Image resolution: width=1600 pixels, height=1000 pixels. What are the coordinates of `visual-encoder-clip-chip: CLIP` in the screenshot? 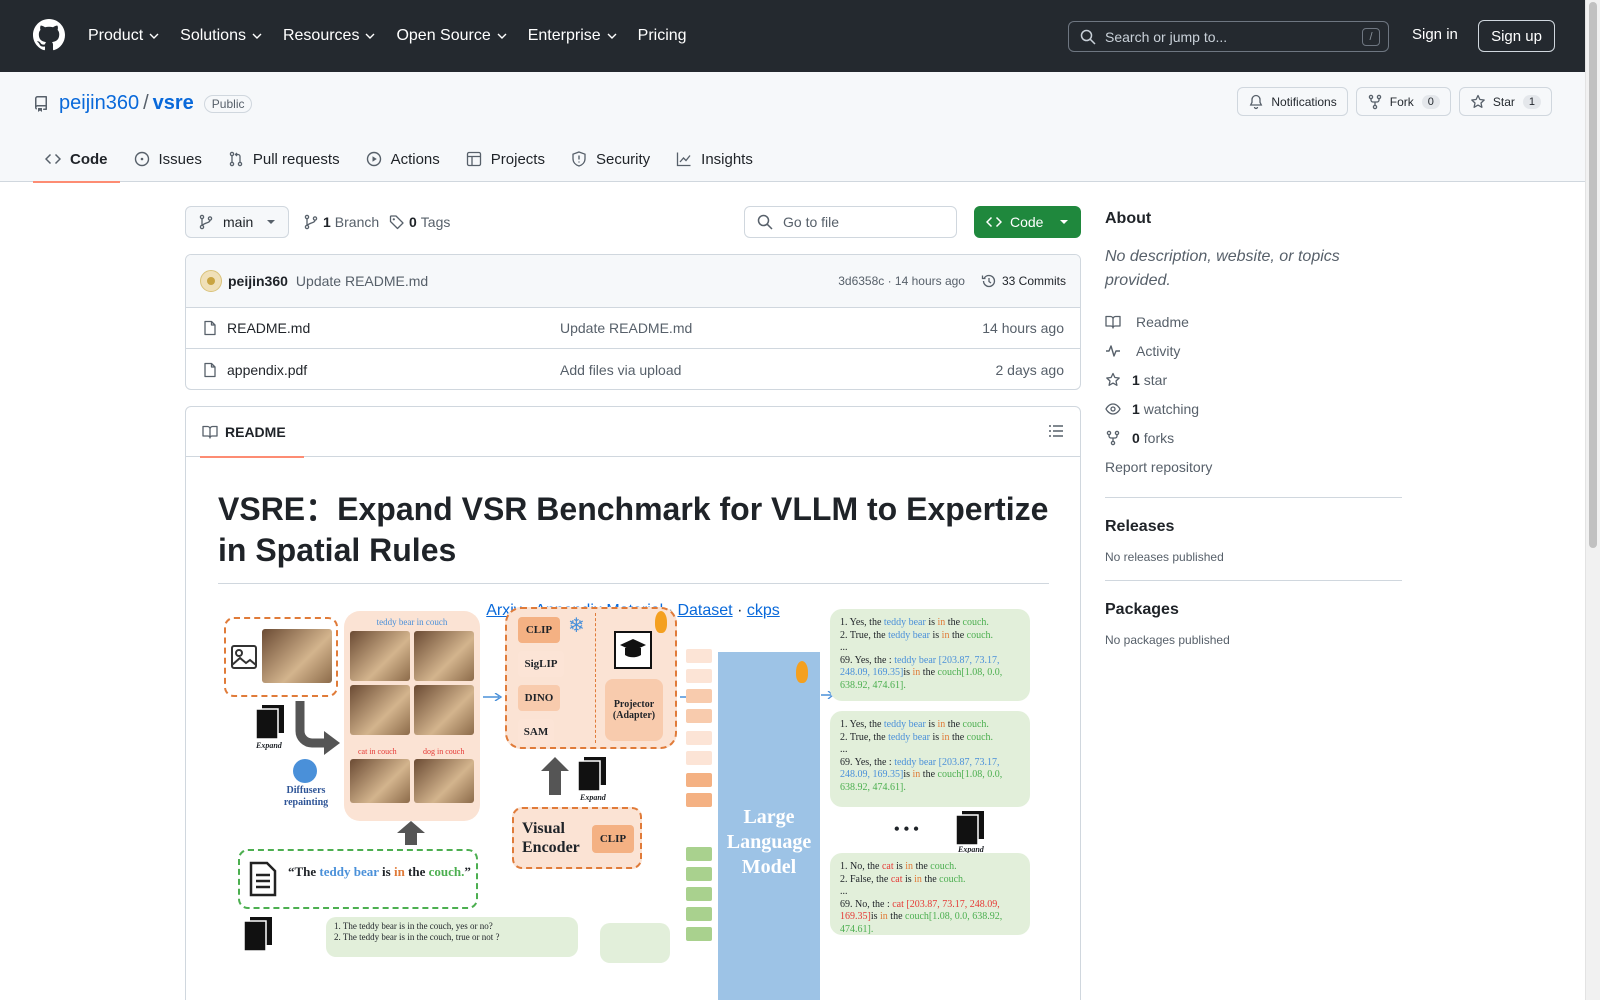 It's located at (613, 839).